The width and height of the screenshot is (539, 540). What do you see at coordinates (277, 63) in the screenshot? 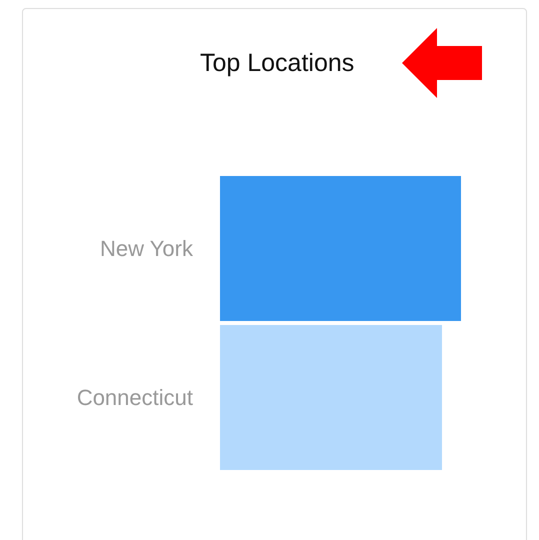
I see `card-title: Top Locations` at bounding box center [277, 63].